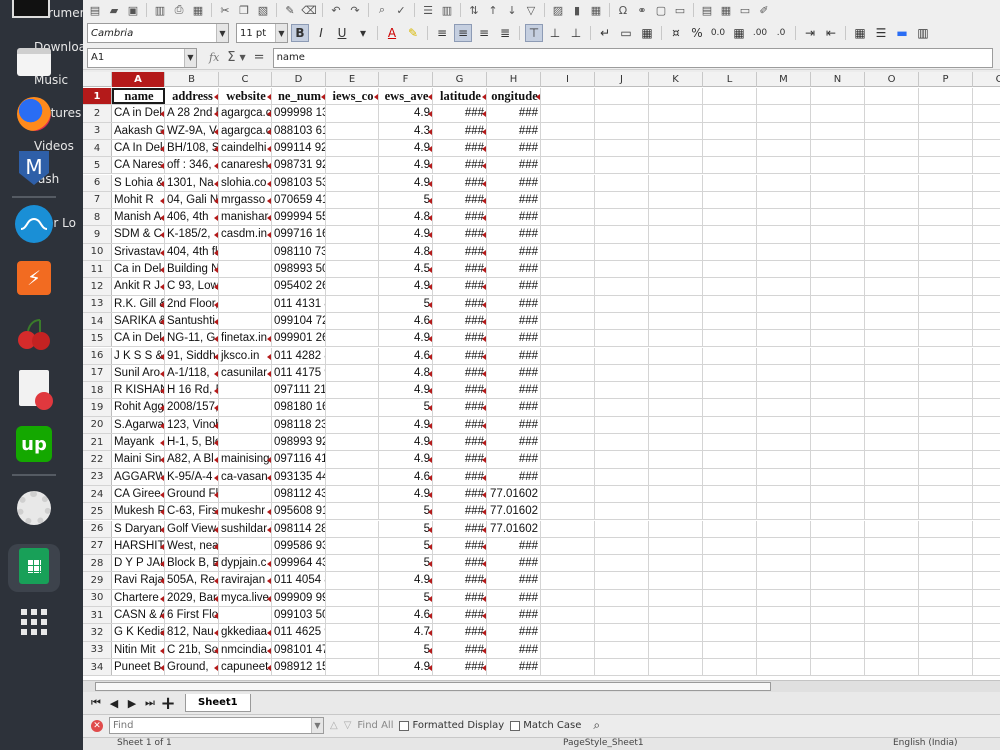  I want to click on cell: name, so click(138, 96).